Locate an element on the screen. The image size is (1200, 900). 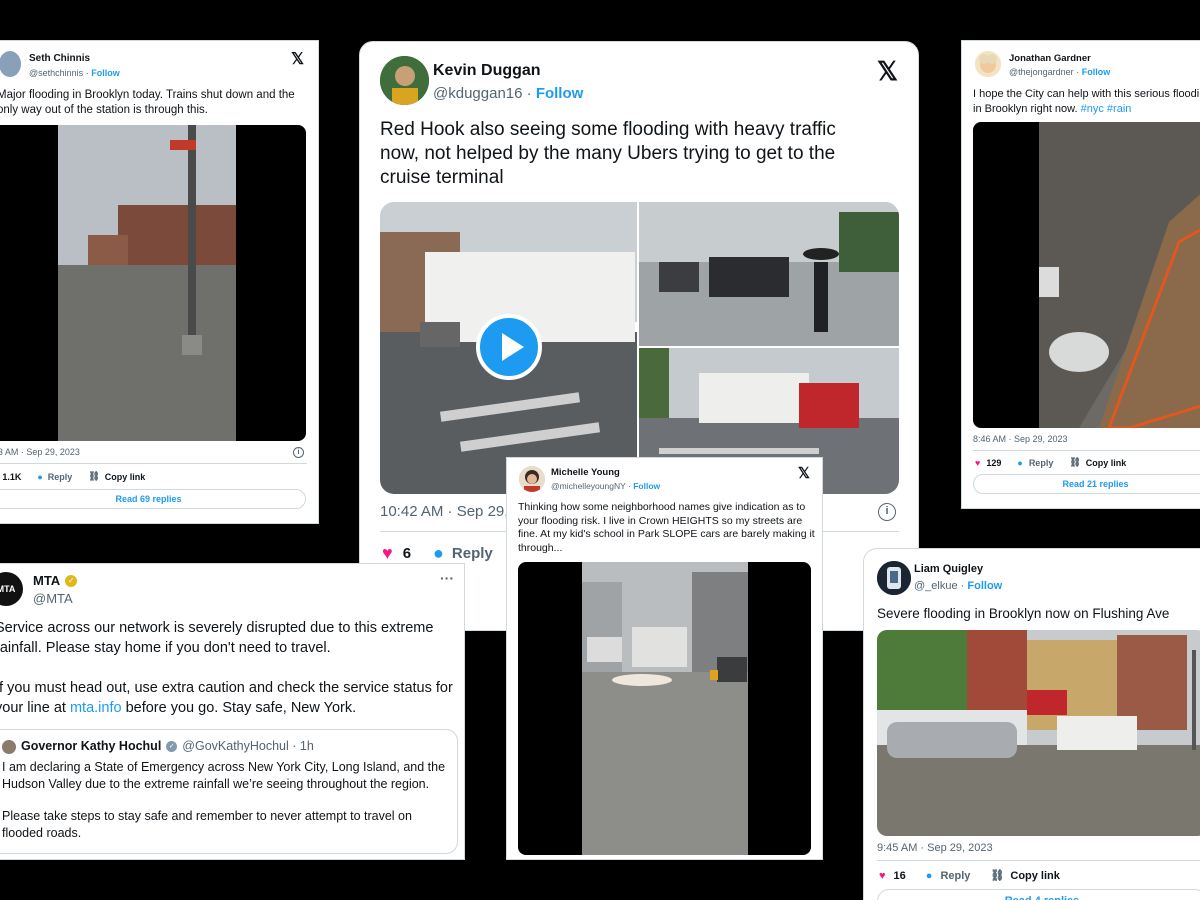
read-replies-button: Read 4 replies is located at coordinates (1038, 894).